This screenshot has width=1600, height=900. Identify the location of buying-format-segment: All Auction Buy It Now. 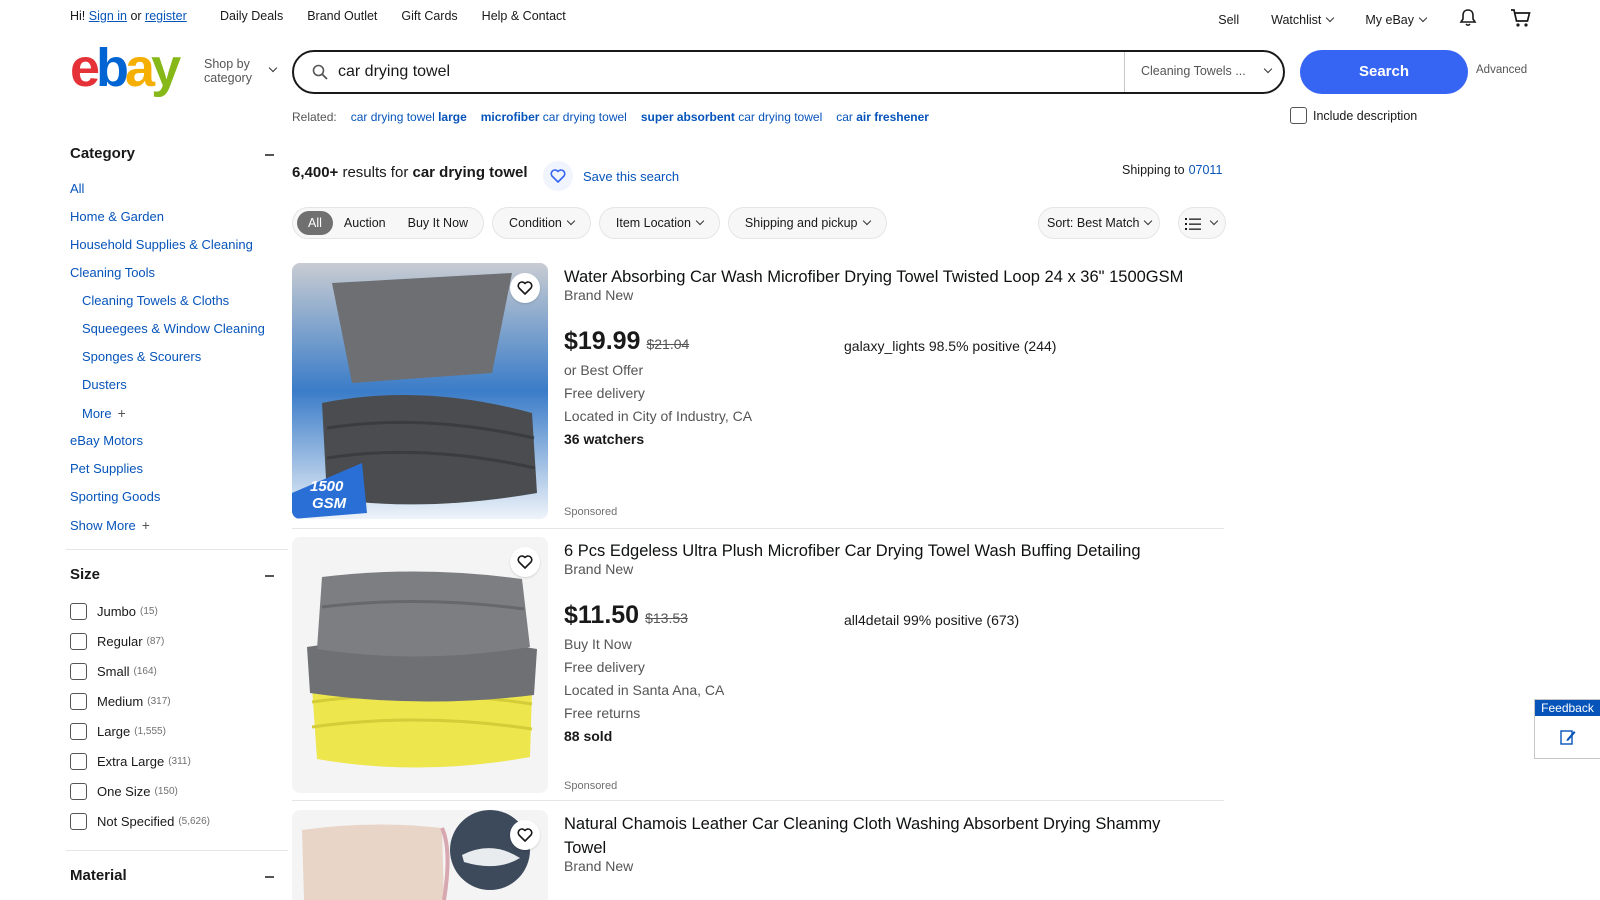
(388, 223).